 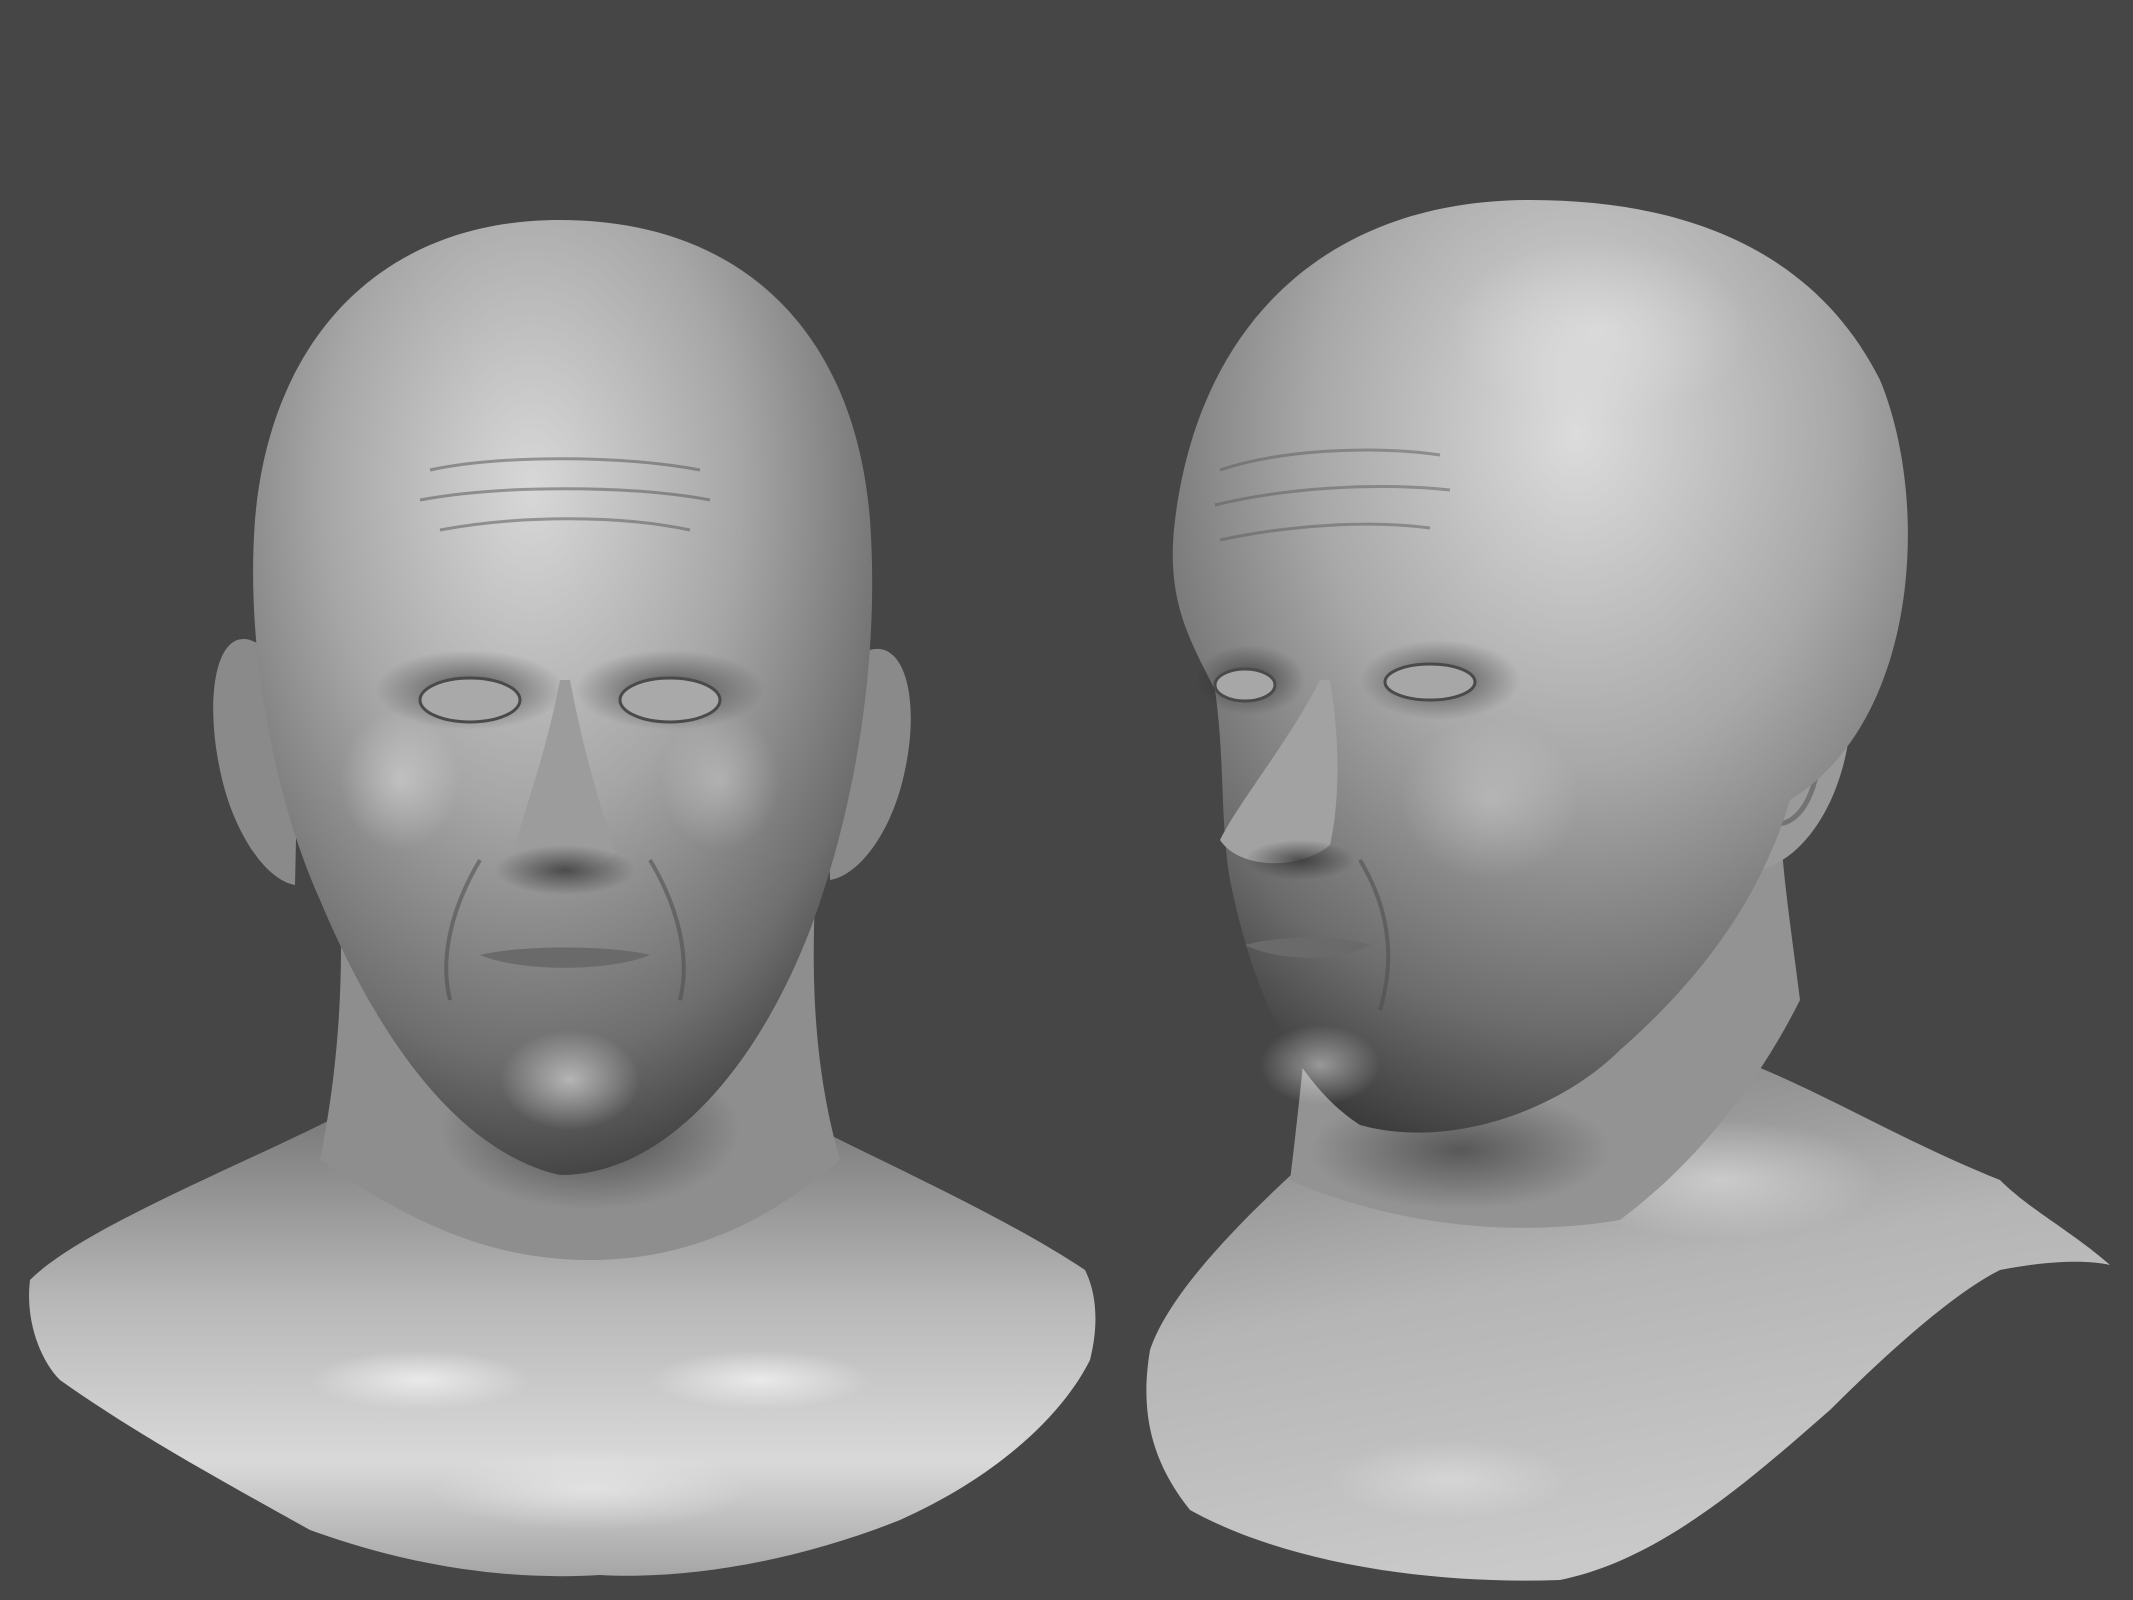 I want to click on front-left-eye, so click(x=470, y=700).